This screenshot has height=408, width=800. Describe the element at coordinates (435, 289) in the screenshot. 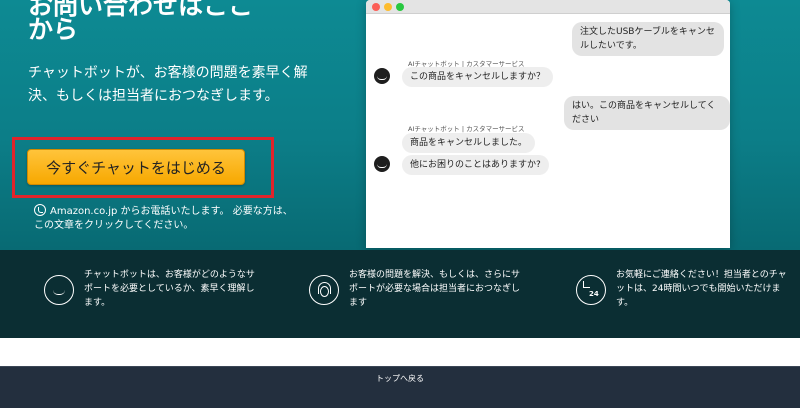

I see `feature-text: お客様の問題を解決、もしくは、さらにサポートが必要な場合は担当者におつなぎします` at that location.